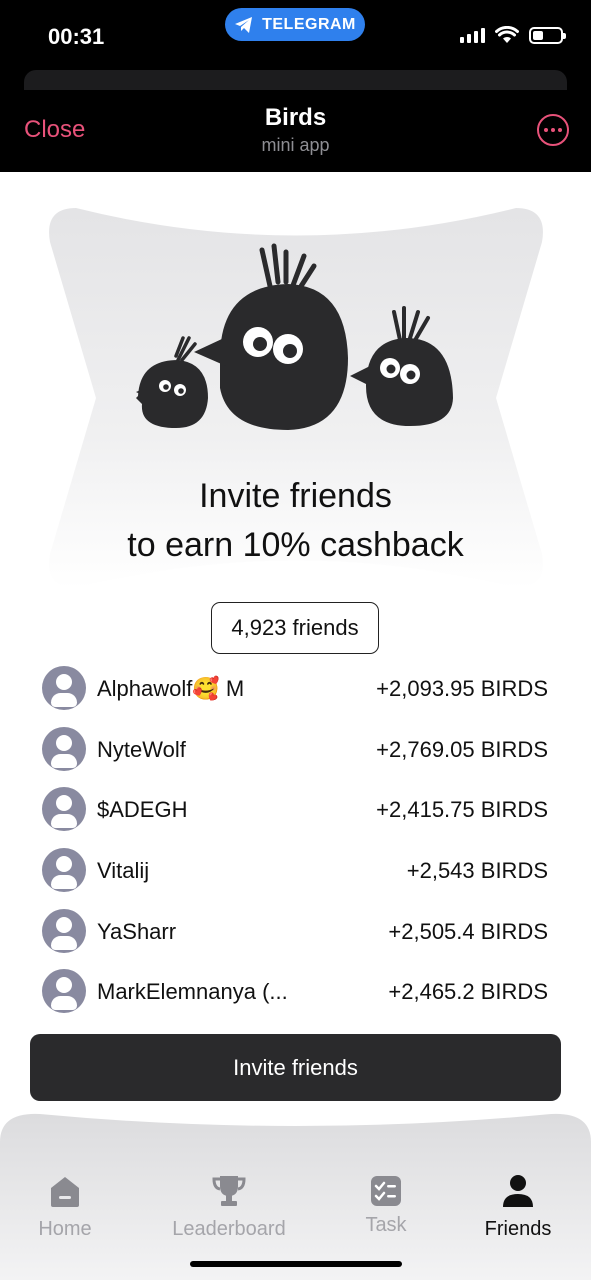 Image resolution: width=591 pixels, height=1280 pixels. I want to click on person-icon, so click(518, 1191).